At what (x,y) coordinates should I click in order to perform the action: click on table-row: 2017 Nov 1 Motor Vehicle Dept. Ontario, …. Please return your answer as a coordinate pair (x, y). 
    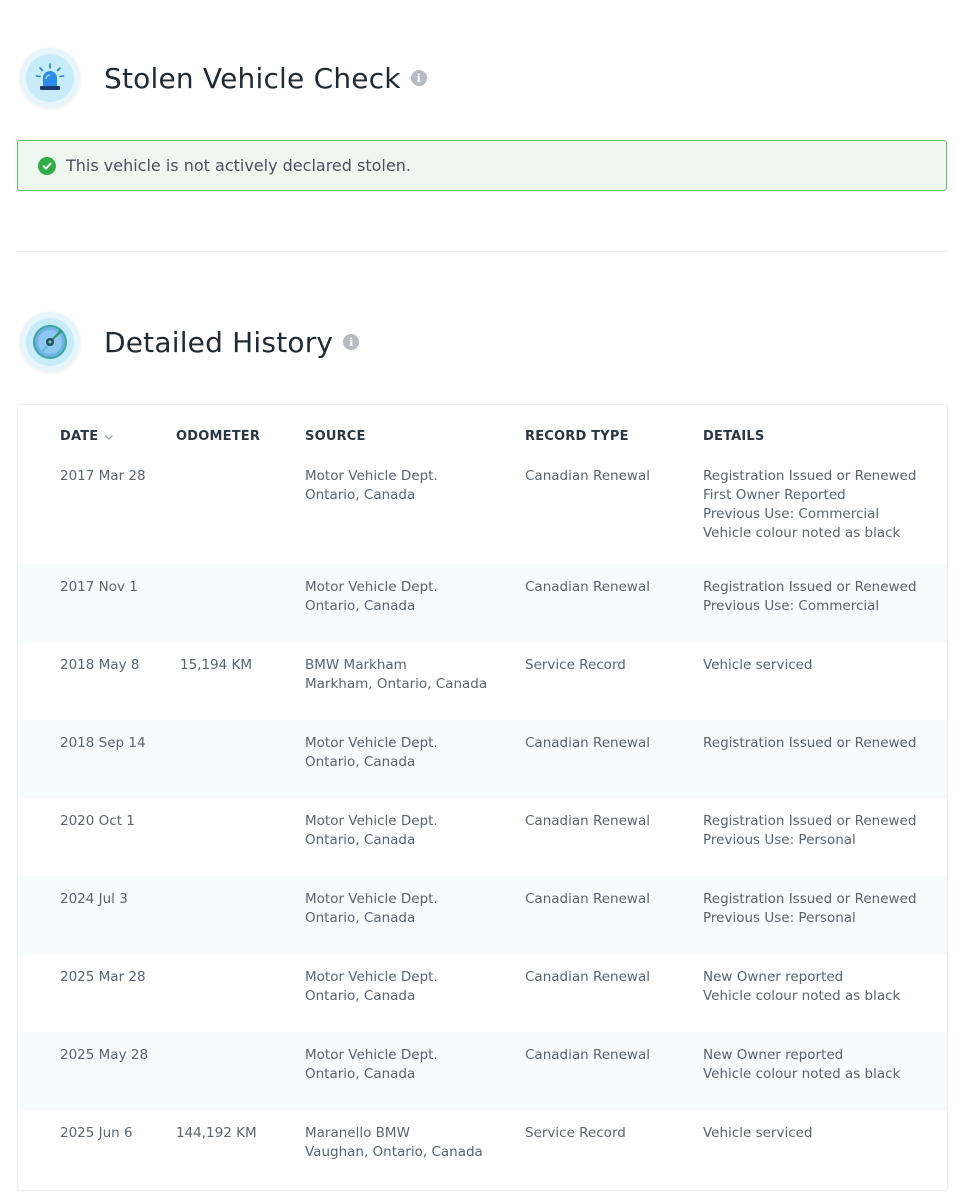
    Looking at the image, I should click on (482, 603).